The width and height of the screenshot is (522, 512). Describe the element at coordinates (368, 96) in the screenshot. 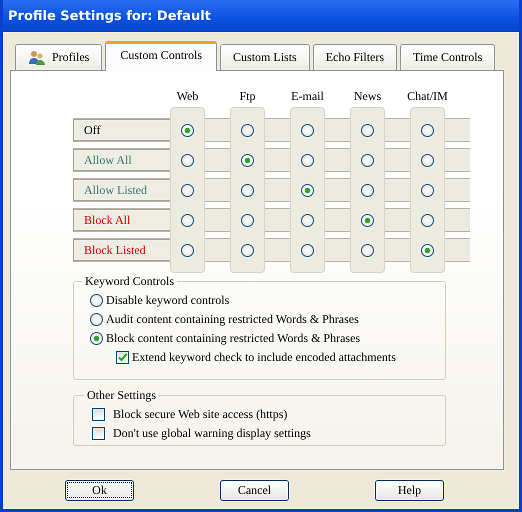

I see `column-header: News` at that location.